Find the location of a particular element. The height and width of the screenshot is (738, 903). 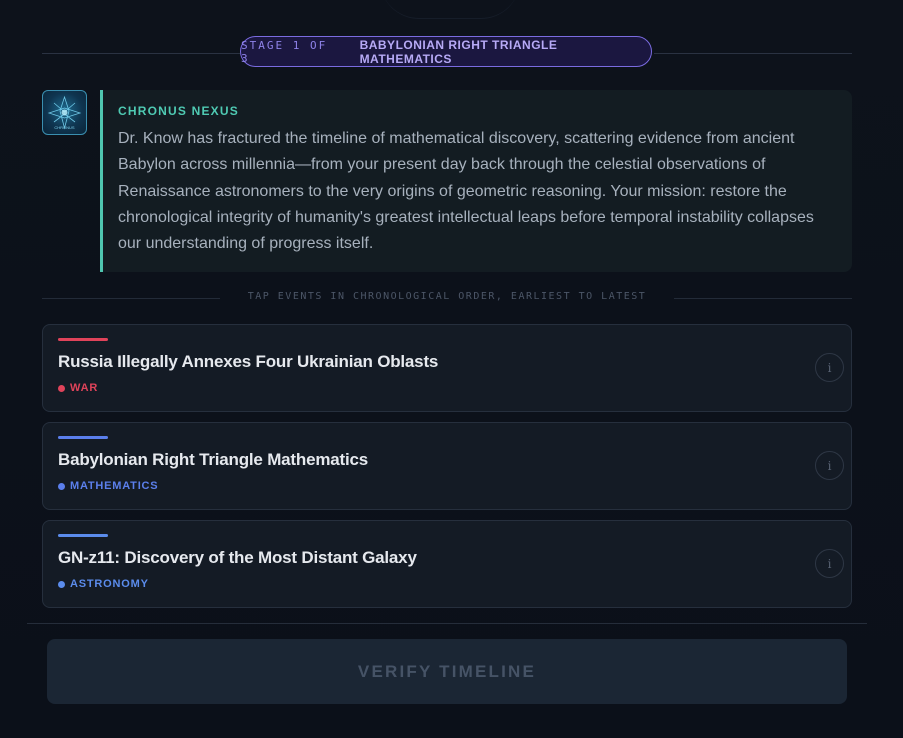

stage-name: BABYLONIAN RIGHT TRIANGLE MATHEMATICS is located at coordinates (458, 51).